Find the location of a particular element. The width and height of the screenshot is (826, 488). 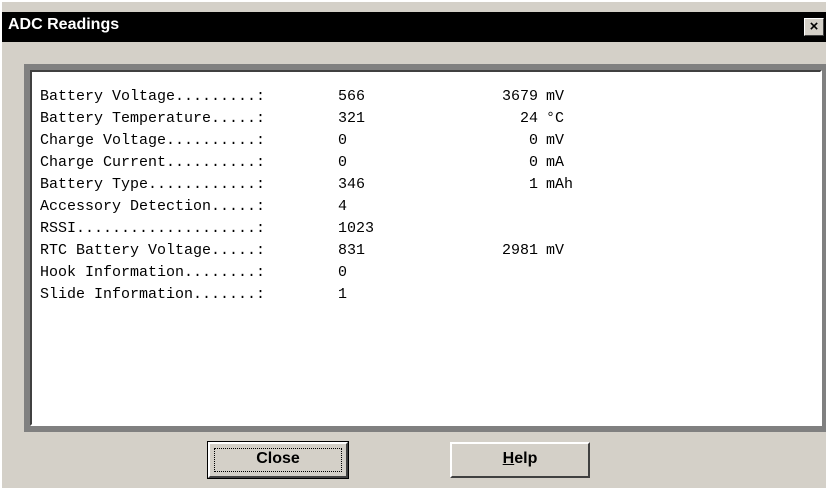

reading-row: Charge Voltage..........: 0 0 mV is located at coordinates (323, 141).